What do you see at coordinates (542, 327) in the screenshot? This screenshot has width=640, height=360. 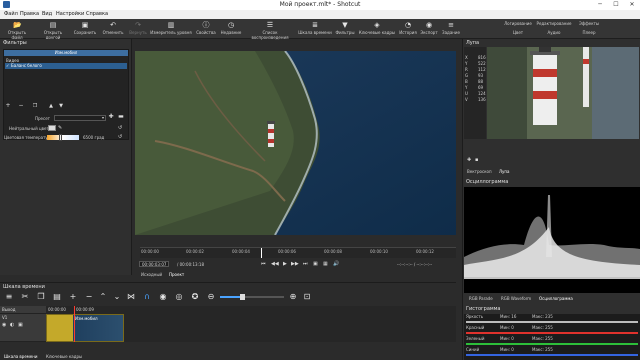 I see `histogram-max: Макс: 255` at bounding box center [542, 327].